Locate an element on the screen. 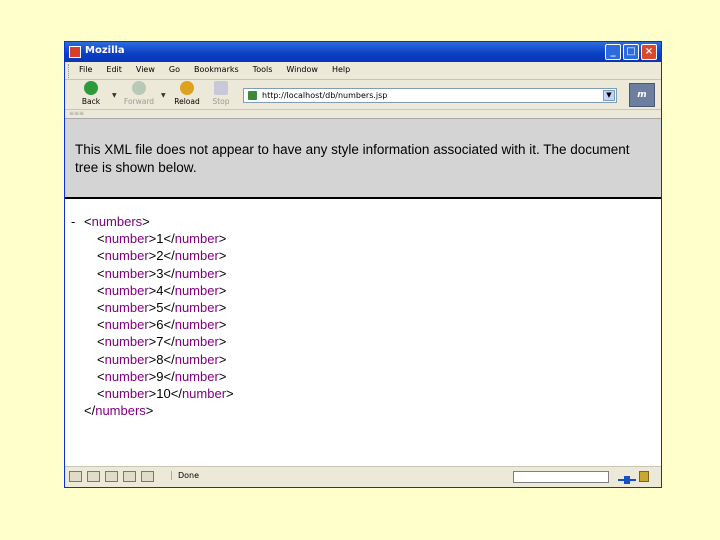 The width and height of the screenshot is (720, 540). menu-help: Help is located at coordinates (341, 69).